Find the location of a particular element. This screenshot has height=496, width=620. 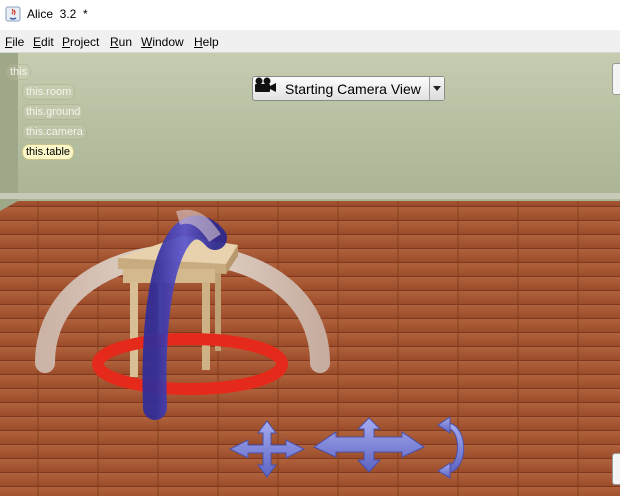

tree-item-ground: this.ground is located at coordinates (53, 112).